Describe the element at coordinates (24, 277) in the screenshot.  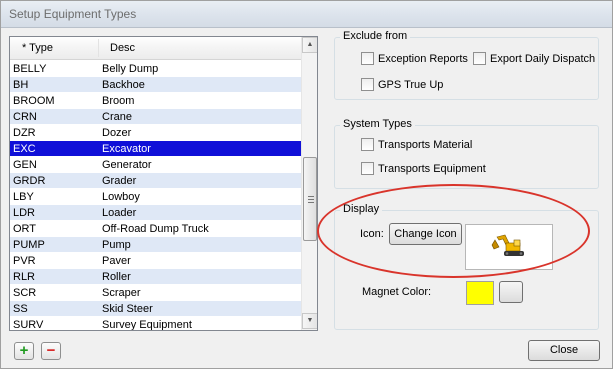
I see `cell-type: RLR` at that location.